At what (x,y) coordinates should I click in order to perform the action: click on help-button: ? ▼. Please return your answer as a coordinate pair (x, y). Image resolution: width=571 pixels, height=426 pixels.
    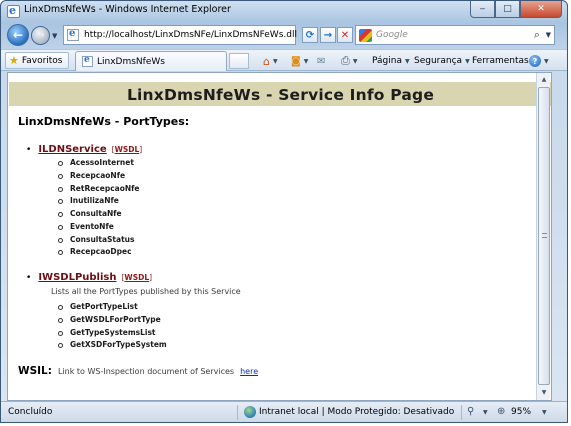
    Looking at the image, I should click on (539, 61).